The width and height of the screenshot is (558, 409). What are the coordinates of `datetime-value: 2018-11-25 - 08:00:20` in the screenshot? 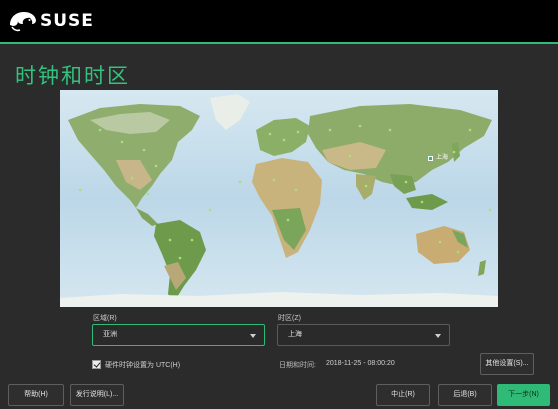 It's located at (360, 363).